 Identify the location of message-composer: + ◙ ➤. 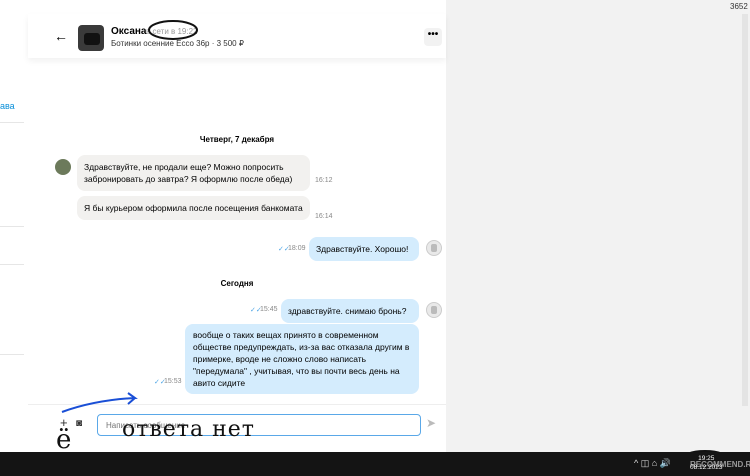
(237, 428).